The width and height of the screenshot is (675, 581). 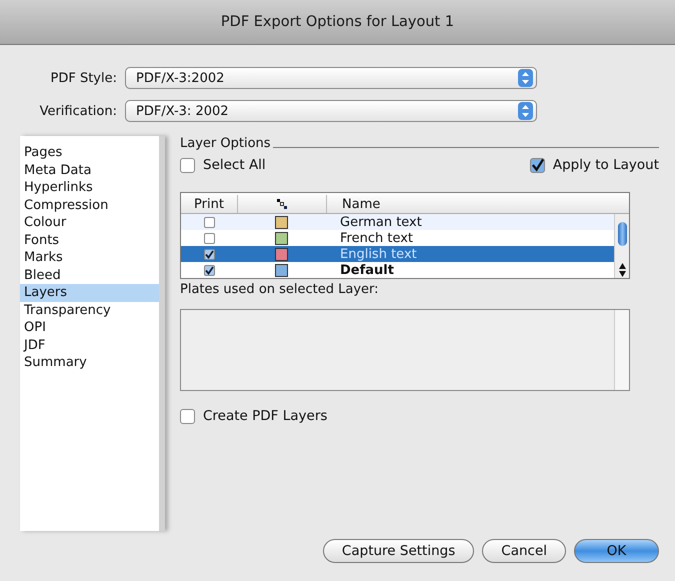 What do you see at coordinates (89, 327) in the screenshot?
I see `sidebar-item: OPI` at bounding box center [89, 327].